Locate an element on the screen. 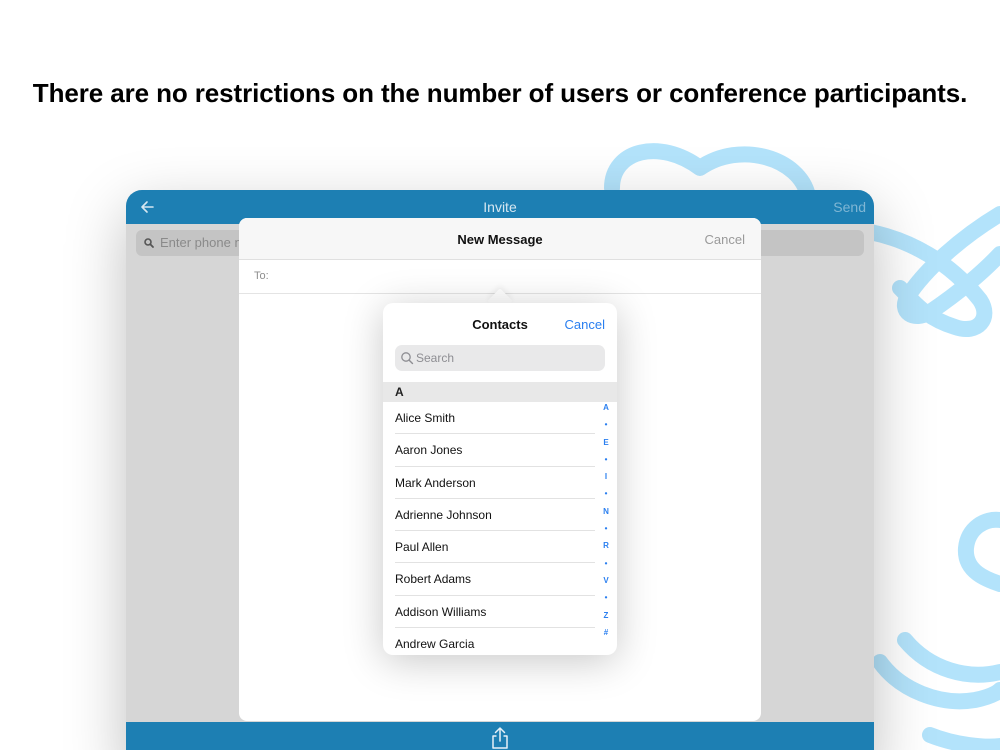 The image size is (1000, 750). app-title: Invite is located at coordinates (500, 207).